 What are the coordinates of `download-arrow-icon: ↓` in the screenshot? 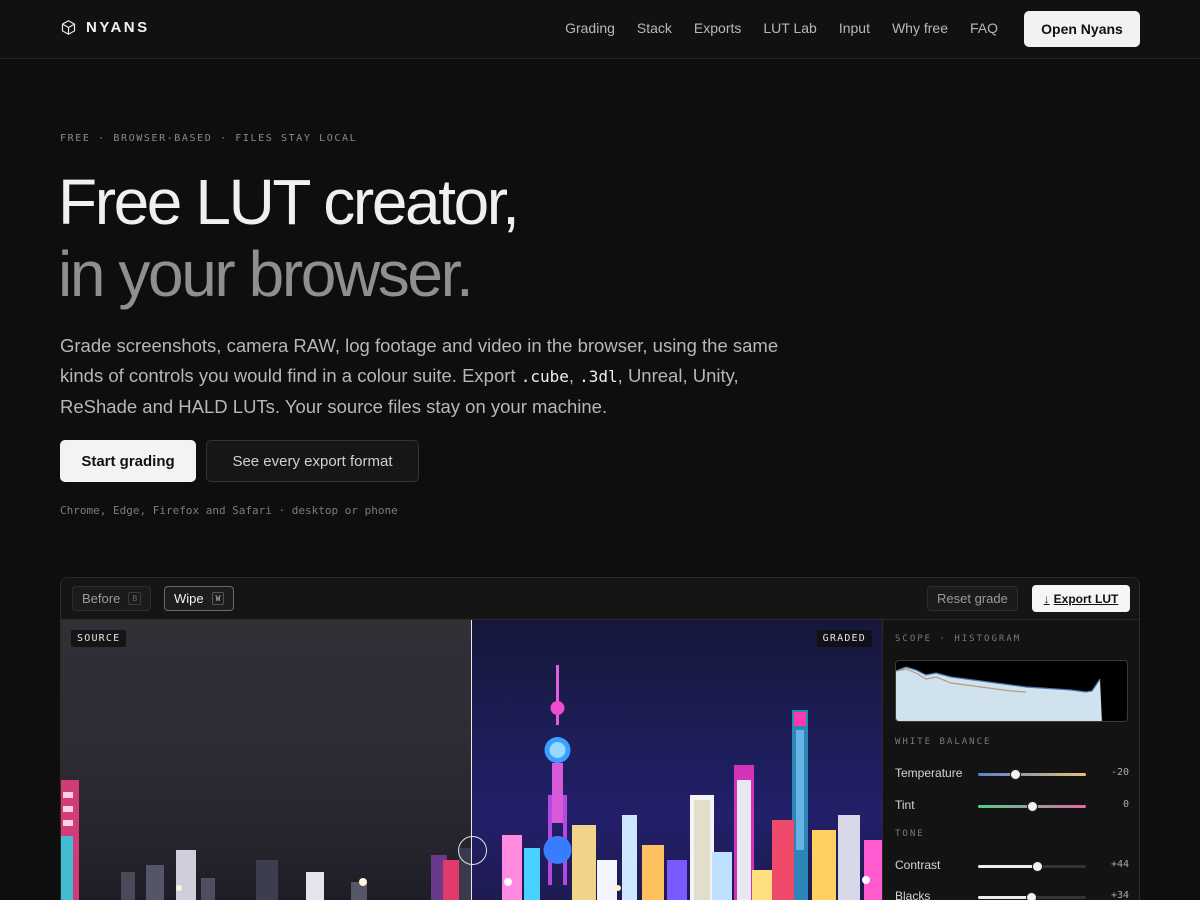 It's located at (1046, 598).